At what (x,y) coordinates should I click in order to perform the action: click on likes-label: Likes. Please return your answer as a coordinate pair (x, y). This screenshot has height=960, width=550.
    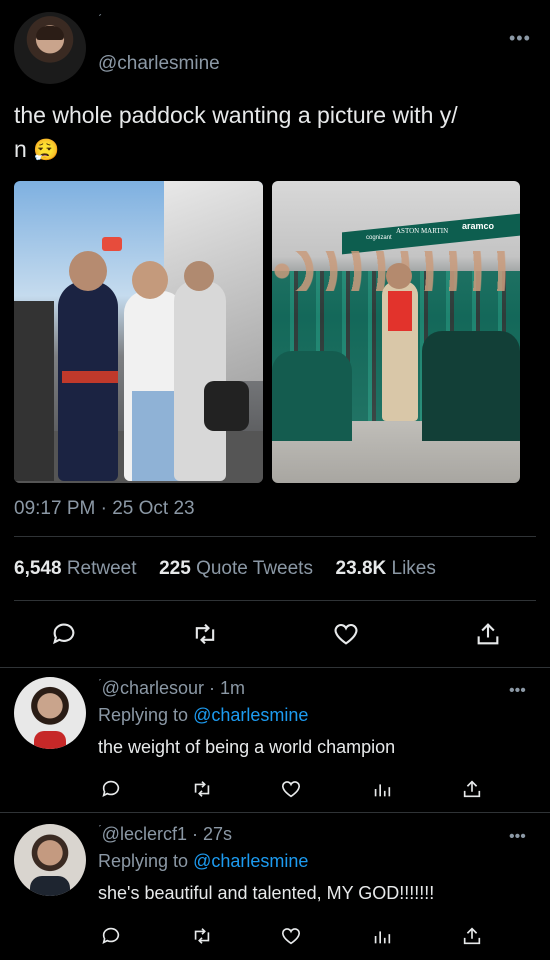
    Looking at the image, I should click on (413, 568).